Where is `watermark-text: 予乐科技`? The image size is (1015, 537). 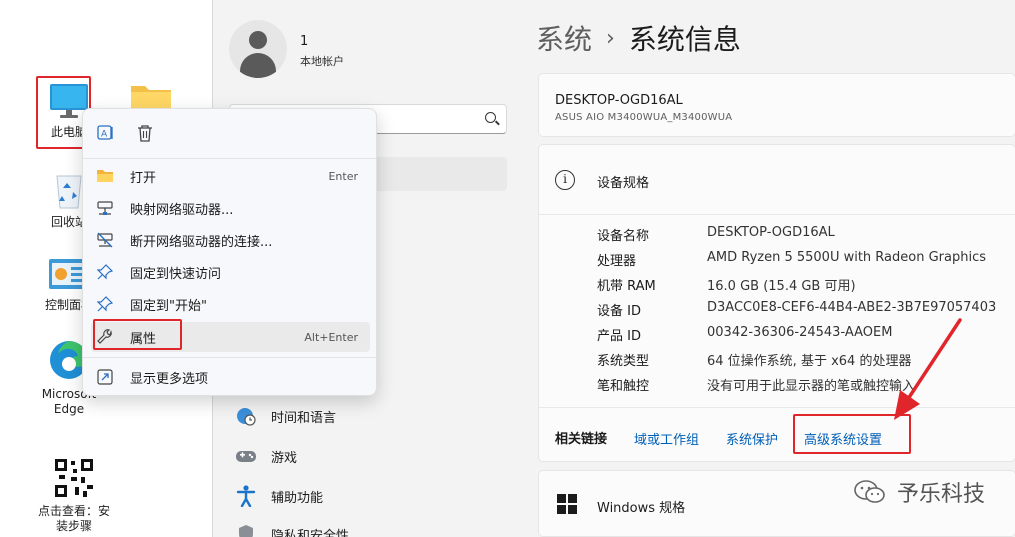 watermark-text: 予乐科技 is located at coordinates (940, 494).